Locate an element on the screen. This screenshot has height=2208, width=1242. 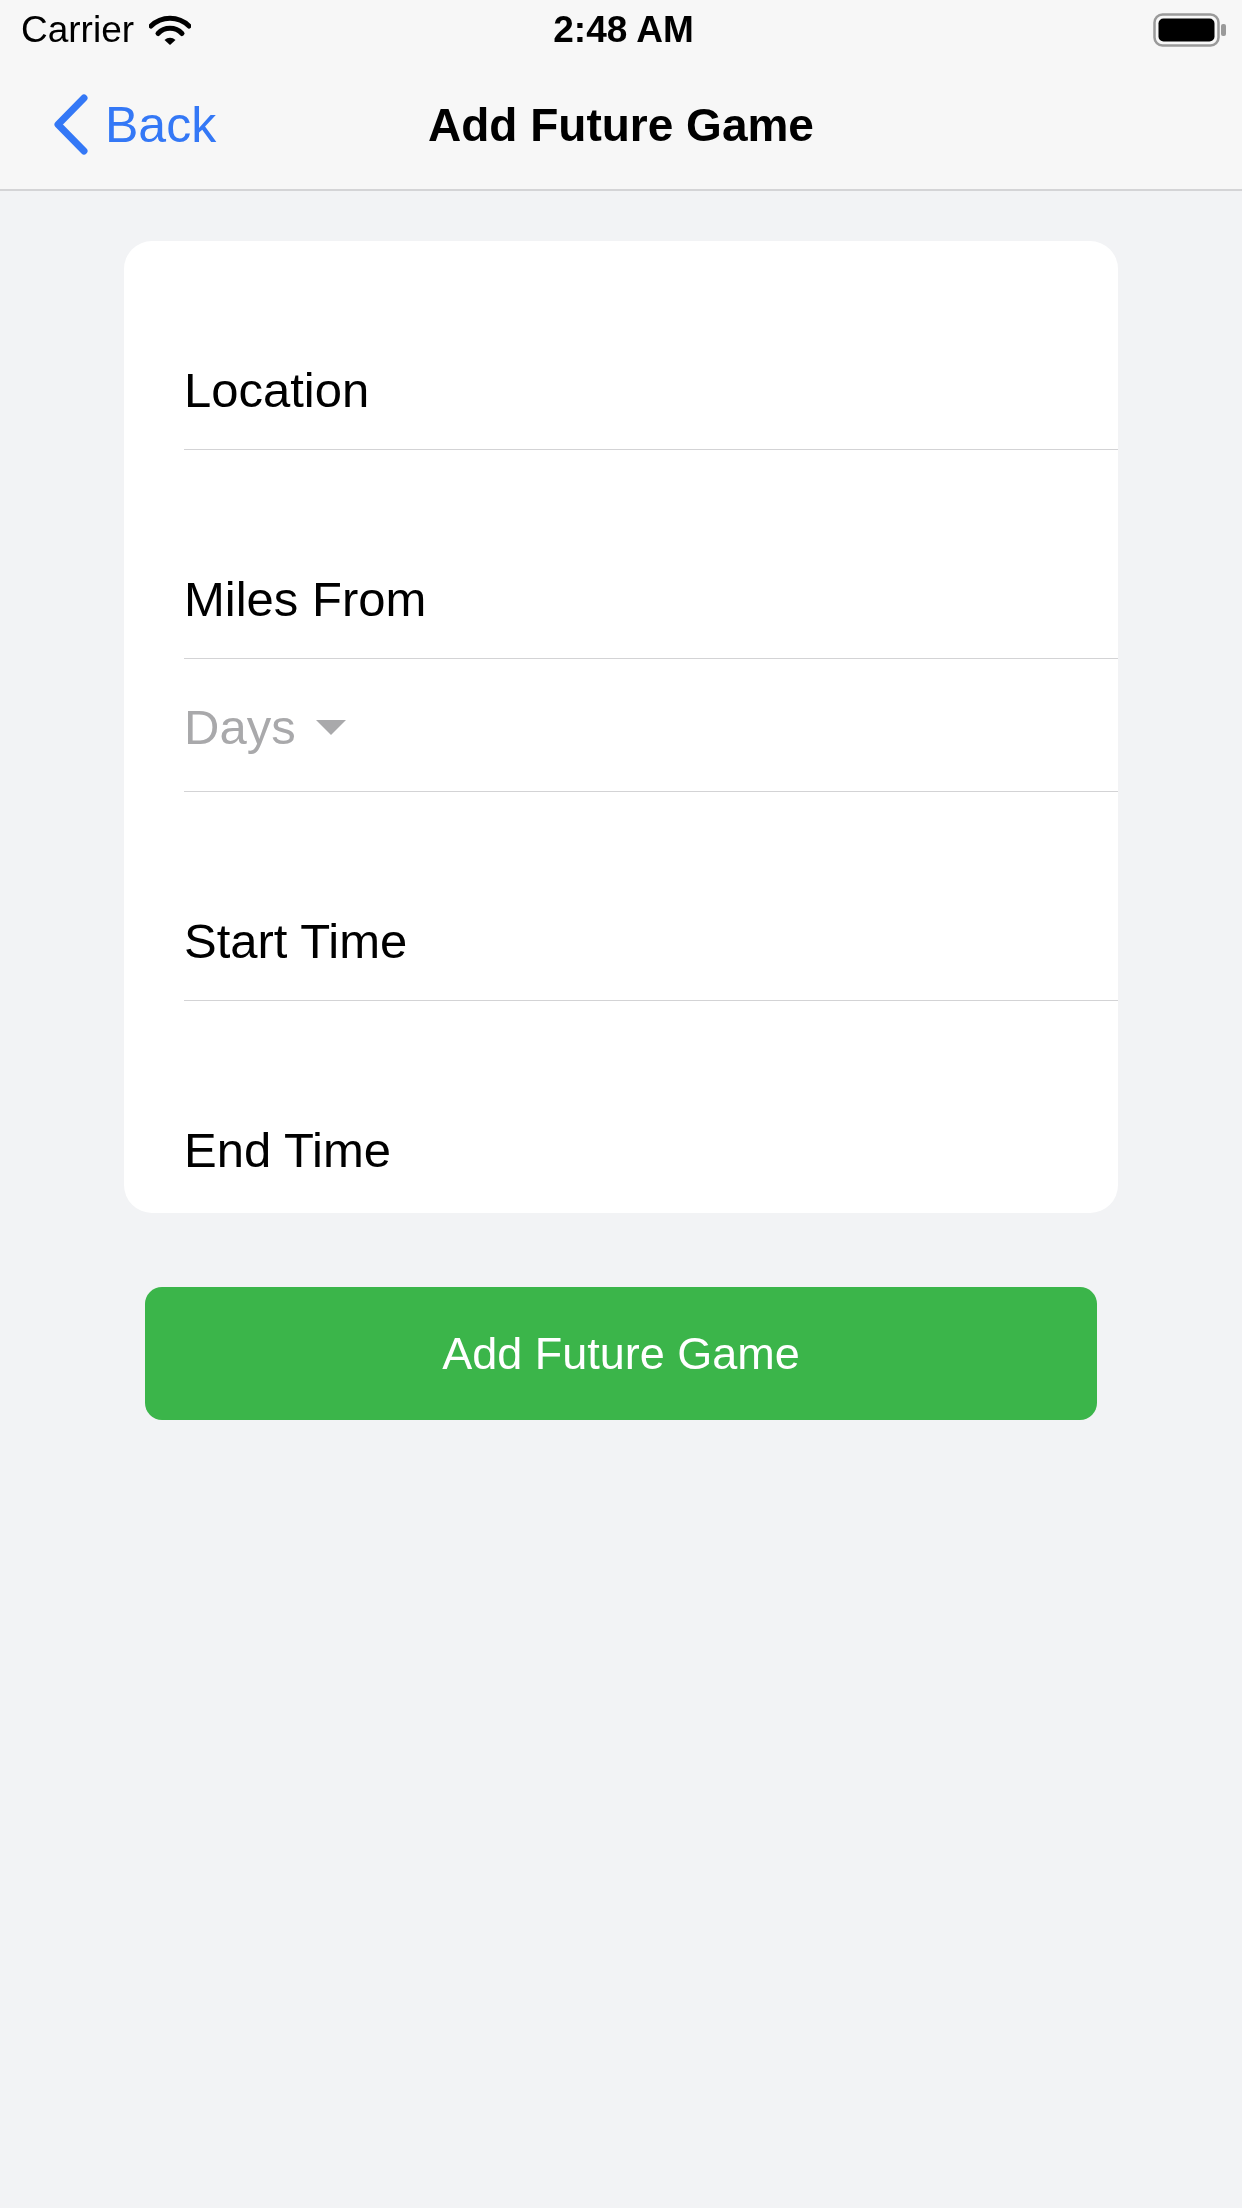
text-field: Location is located at coordinates (651, 390).